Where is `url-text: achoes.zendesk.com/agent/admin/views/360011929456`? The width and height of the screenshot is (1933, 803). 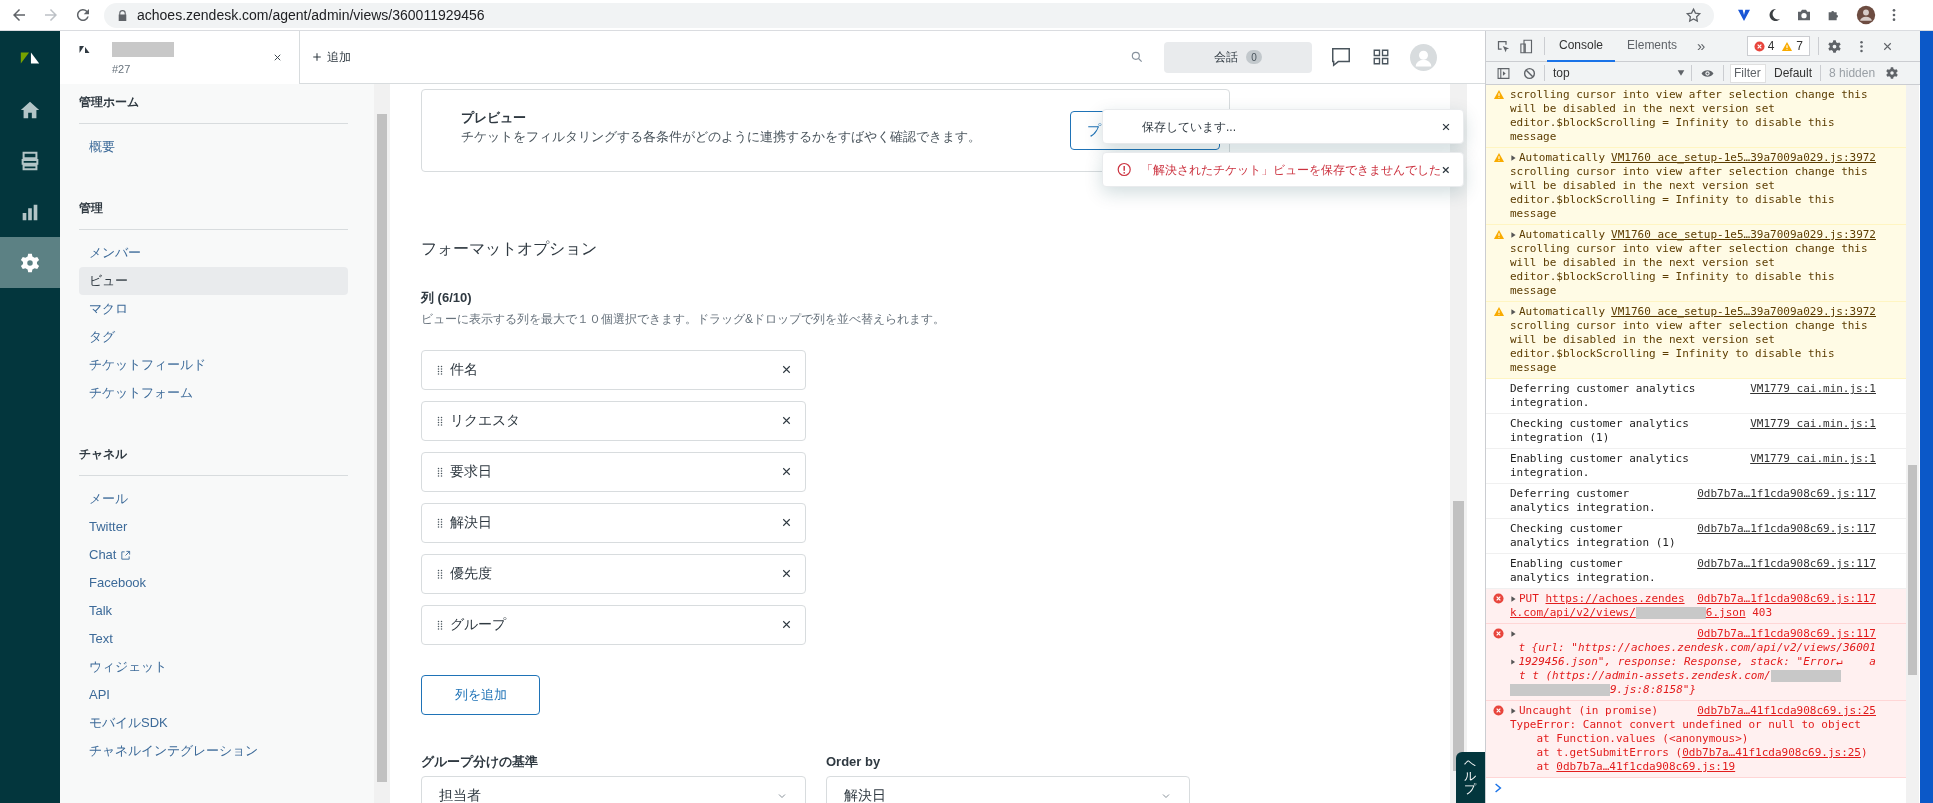 url-text: achoes.zendesk.com/agent/admin/views/360011929456 is located at coordinates (311, 15).